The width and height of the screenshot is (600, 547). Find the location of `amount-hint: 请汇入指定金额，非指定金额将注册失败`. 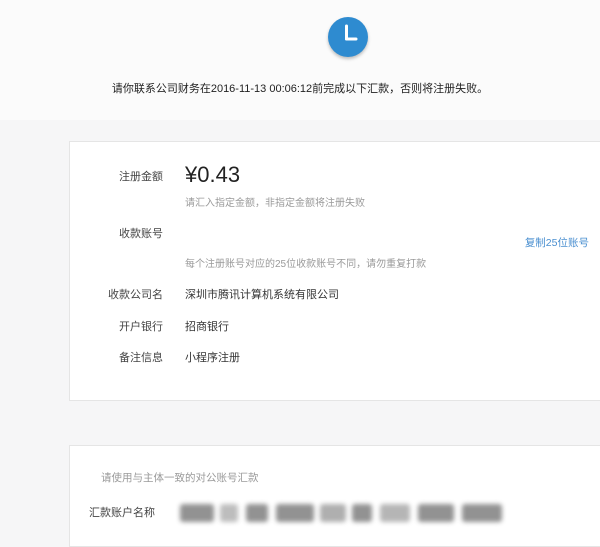

amount-hint: 请汇入指定金额，非指定金额将注册失败 is located at coordinates (275, 203).